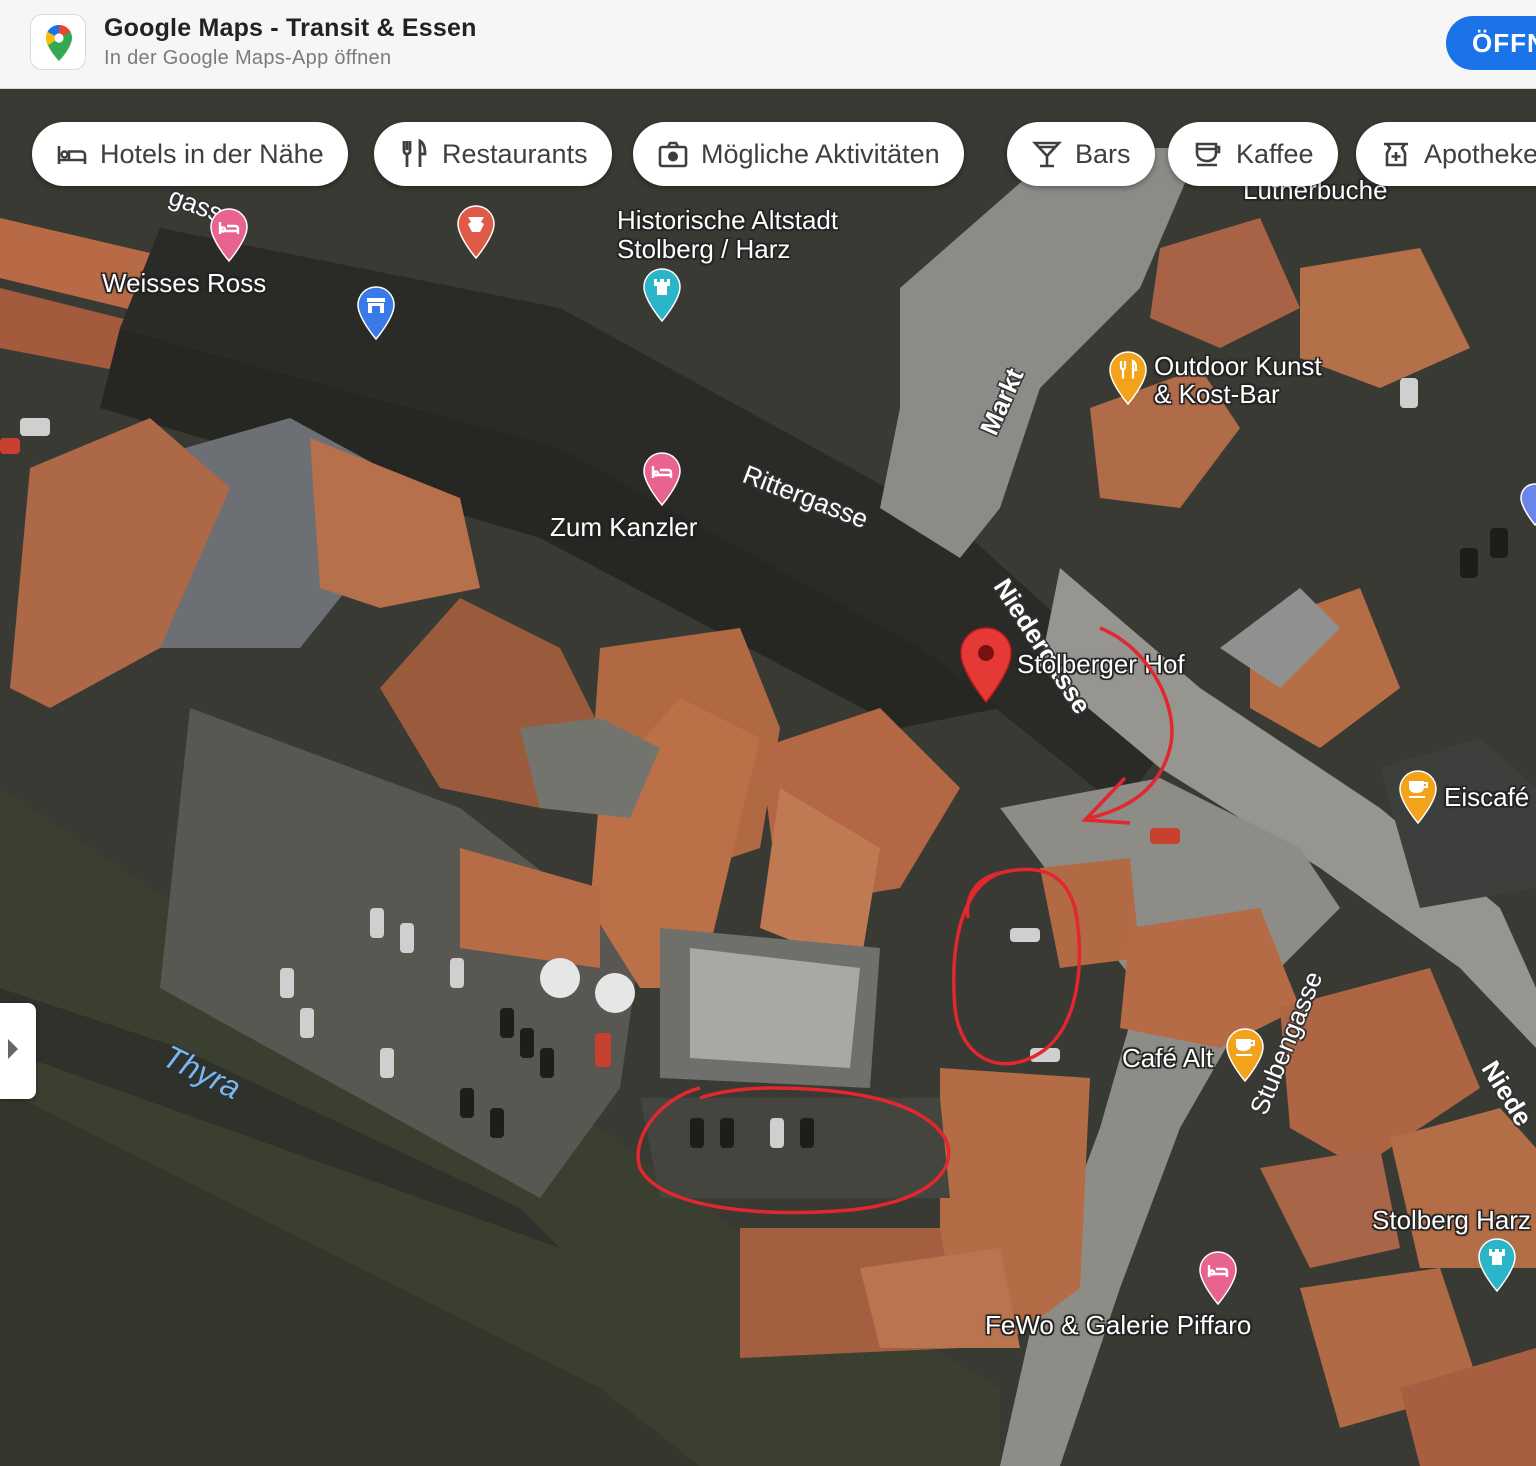 The height and width of the screenshot is (1466, 1536). I want to click on map-pin-icon, so click(1528, 505).